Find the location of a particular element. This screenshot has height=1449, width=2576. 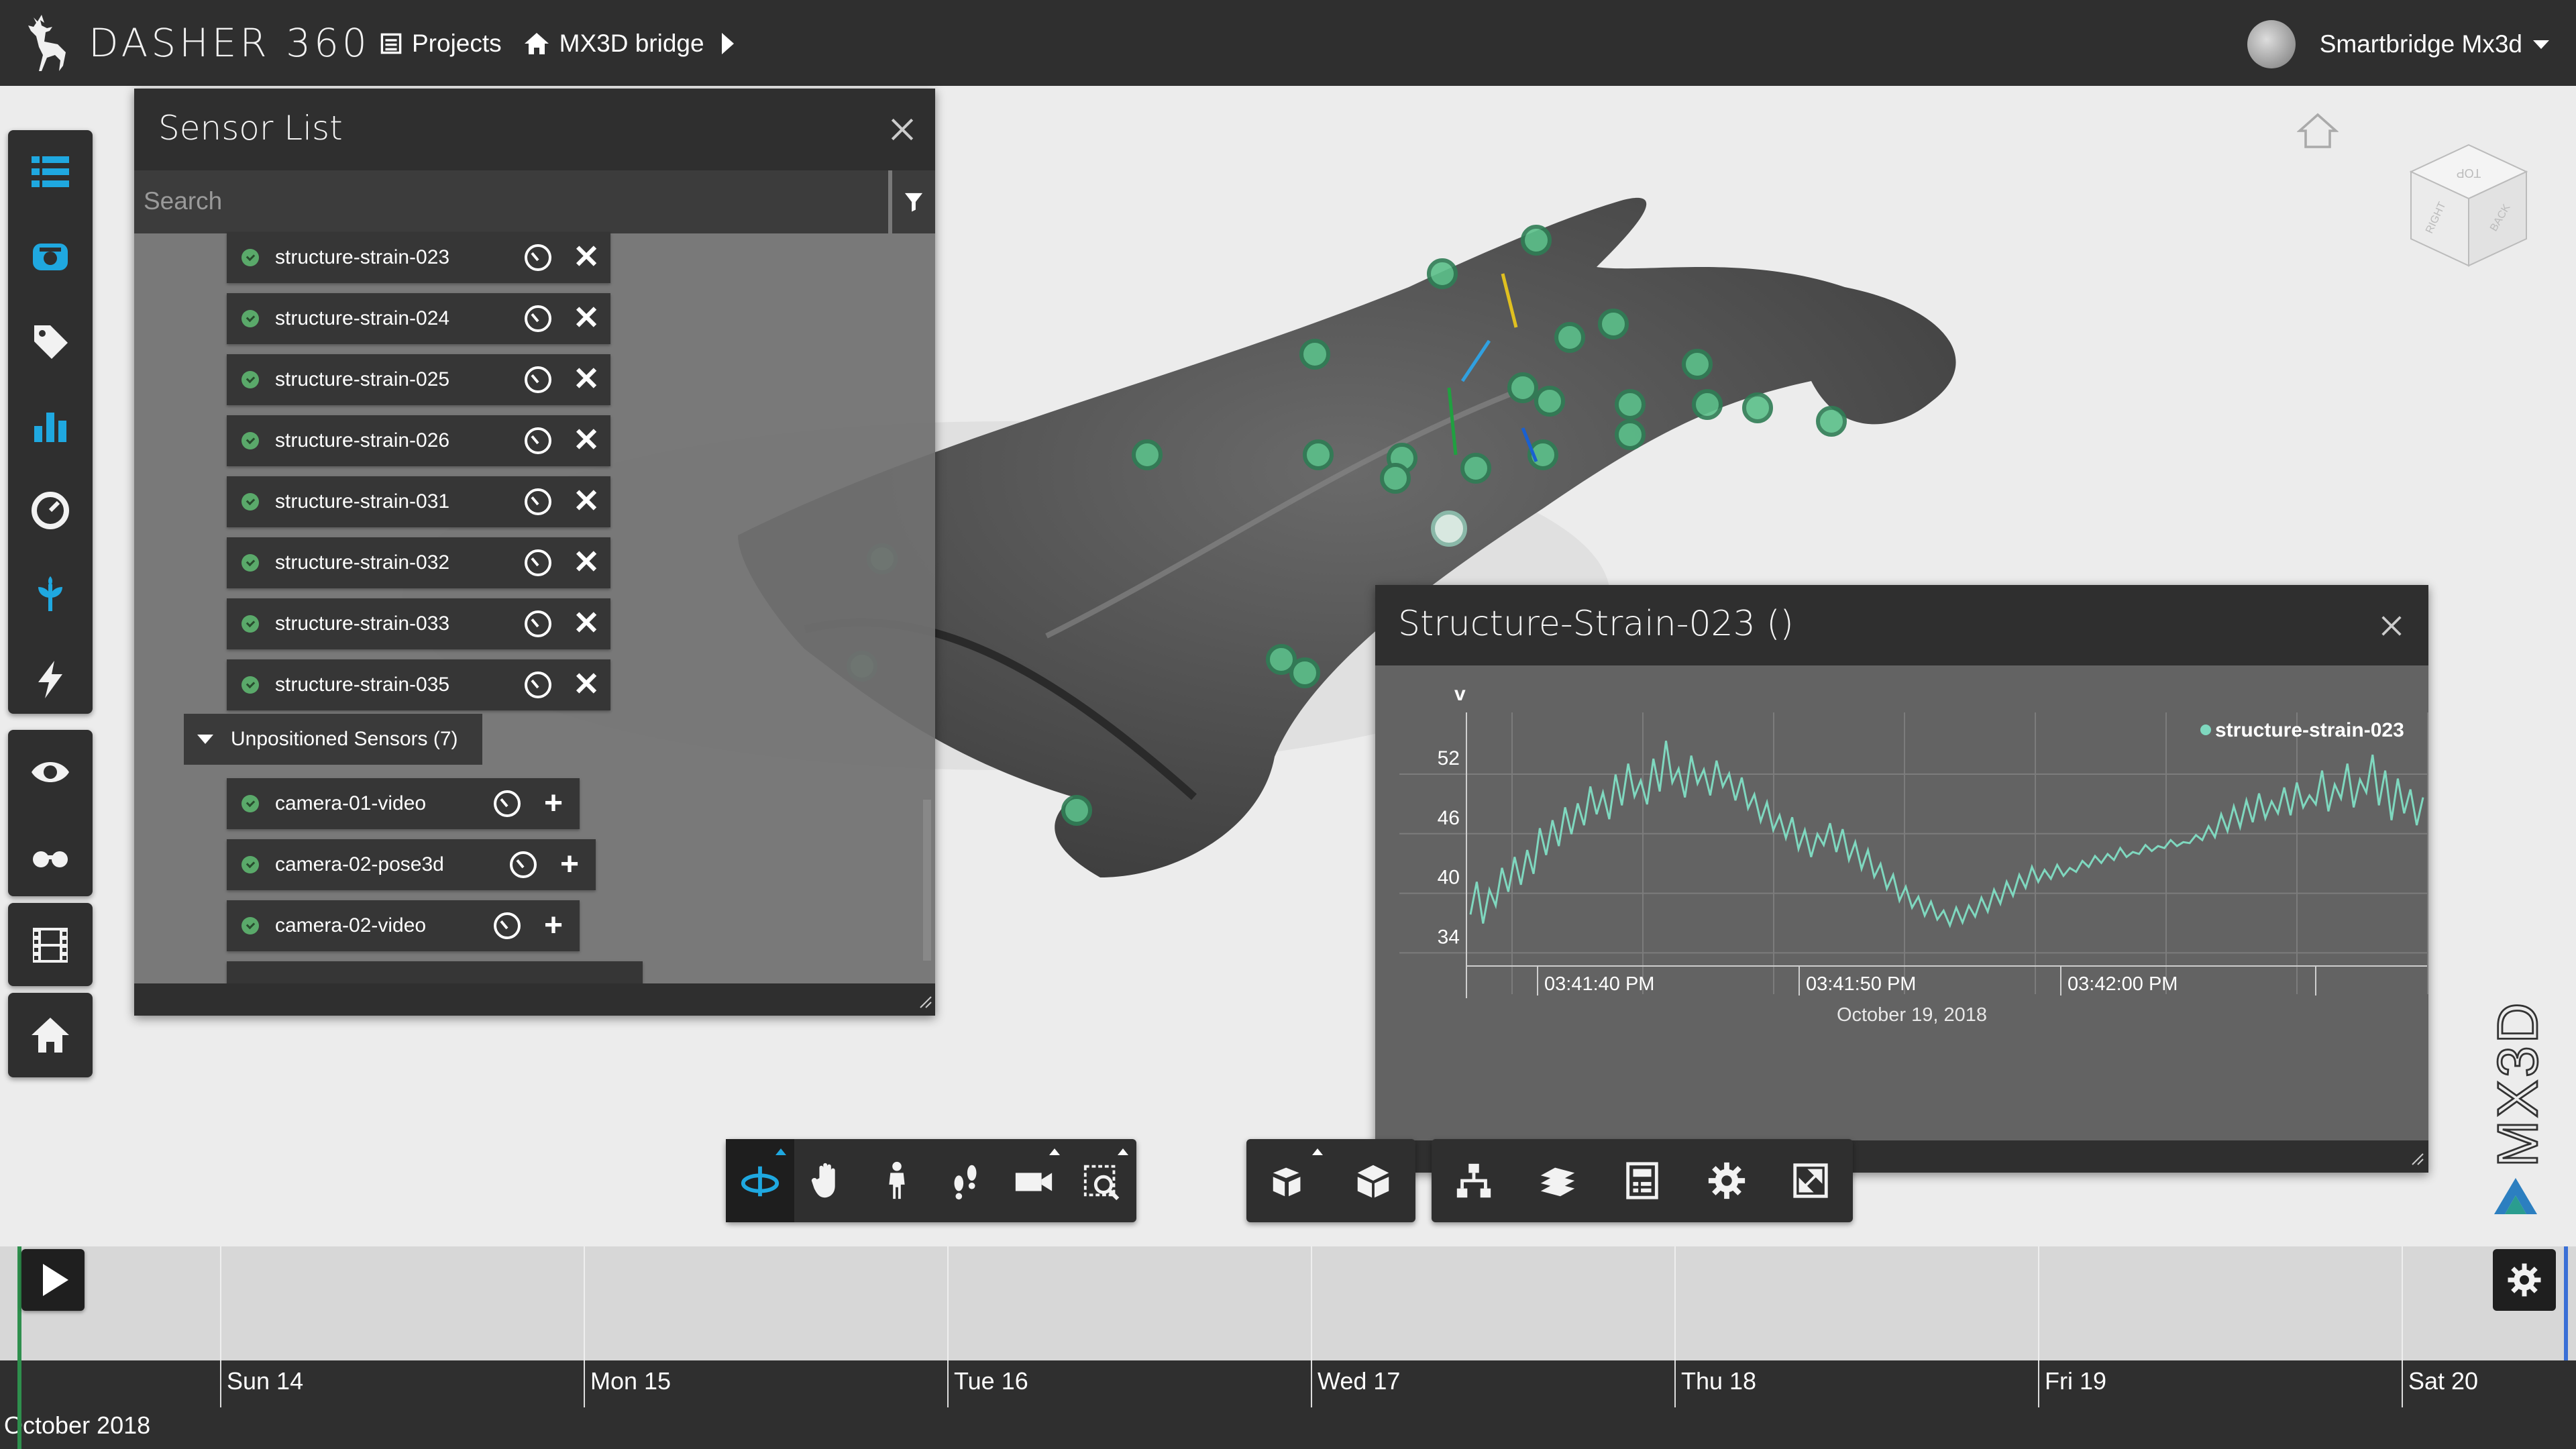

properties-button is located at coordinates (1642, 1180).